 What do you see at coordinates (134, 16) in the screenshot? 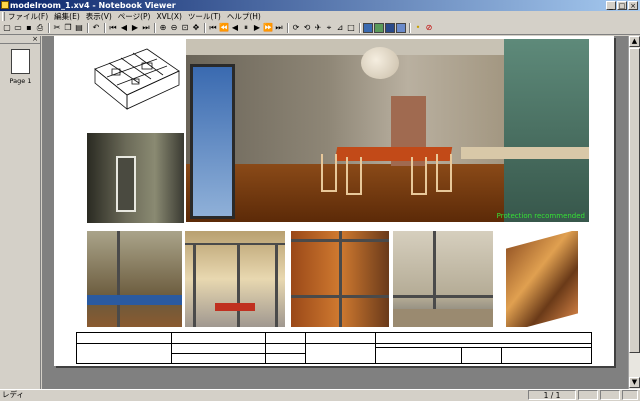
I see `menu-page: ページ(P)` at bounding box center [134, 16].